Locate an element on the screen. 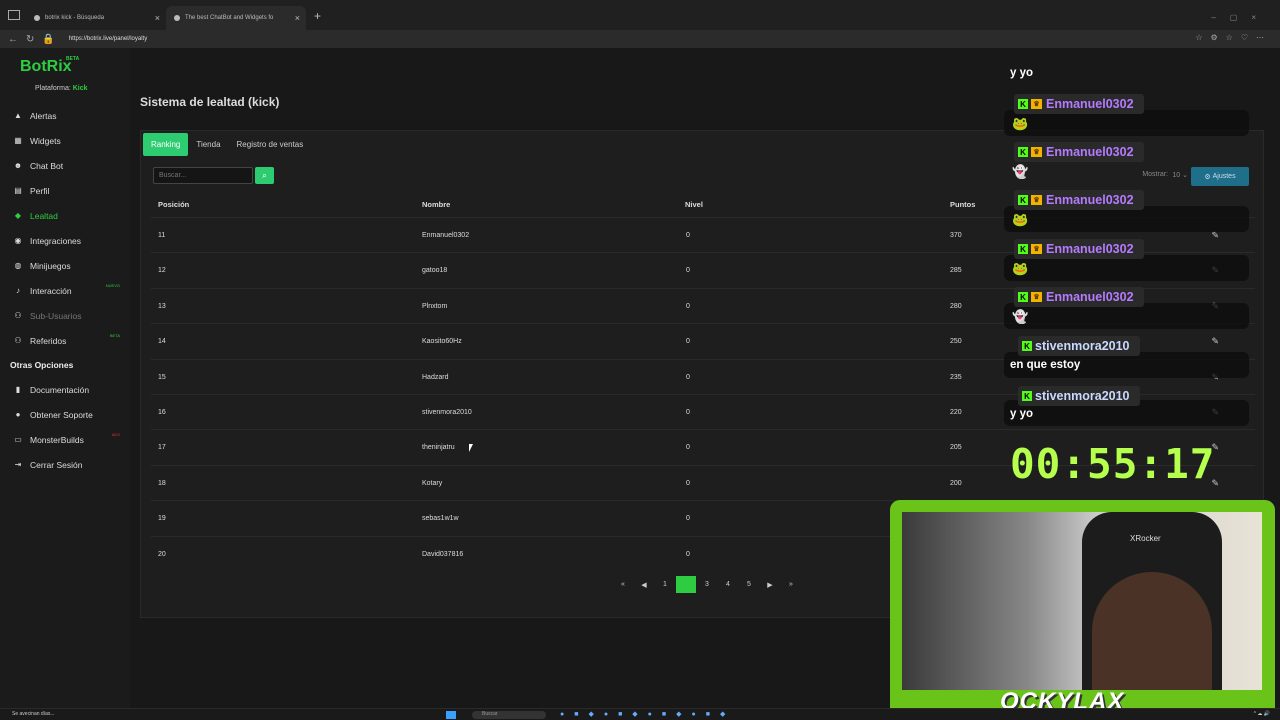 The image size is (1280, 720). monitor-icon: ▭ is located at coordinates (18, 439).